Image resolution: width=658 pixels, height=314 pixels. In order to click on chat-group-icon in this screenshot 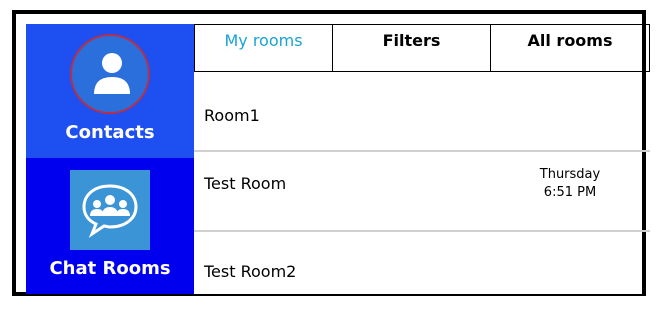, I will do `click(110, 210)`.